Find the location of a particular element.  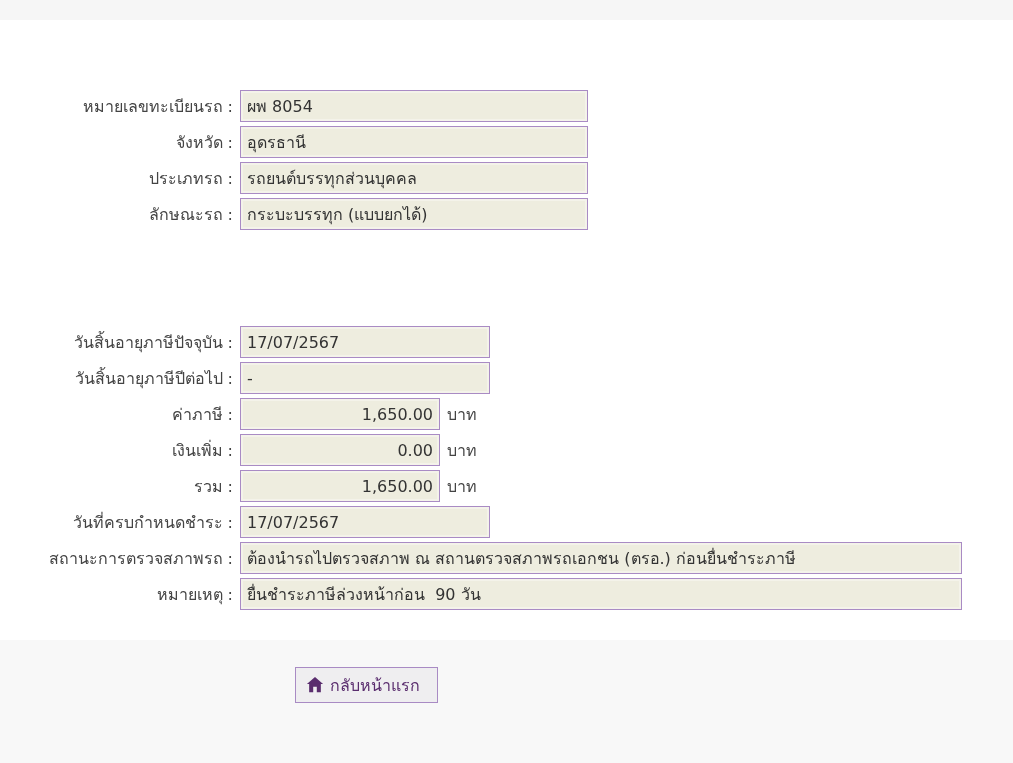

field-label: ประเภทรถ : is located at coordinates (190, 178).